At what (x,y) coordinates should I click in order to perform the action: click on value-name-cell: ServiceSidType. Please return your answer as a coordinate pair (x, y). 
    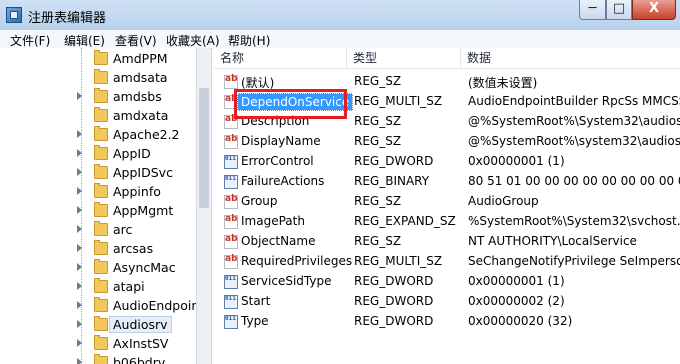
    Looking at the image, I should click on (286, 281).